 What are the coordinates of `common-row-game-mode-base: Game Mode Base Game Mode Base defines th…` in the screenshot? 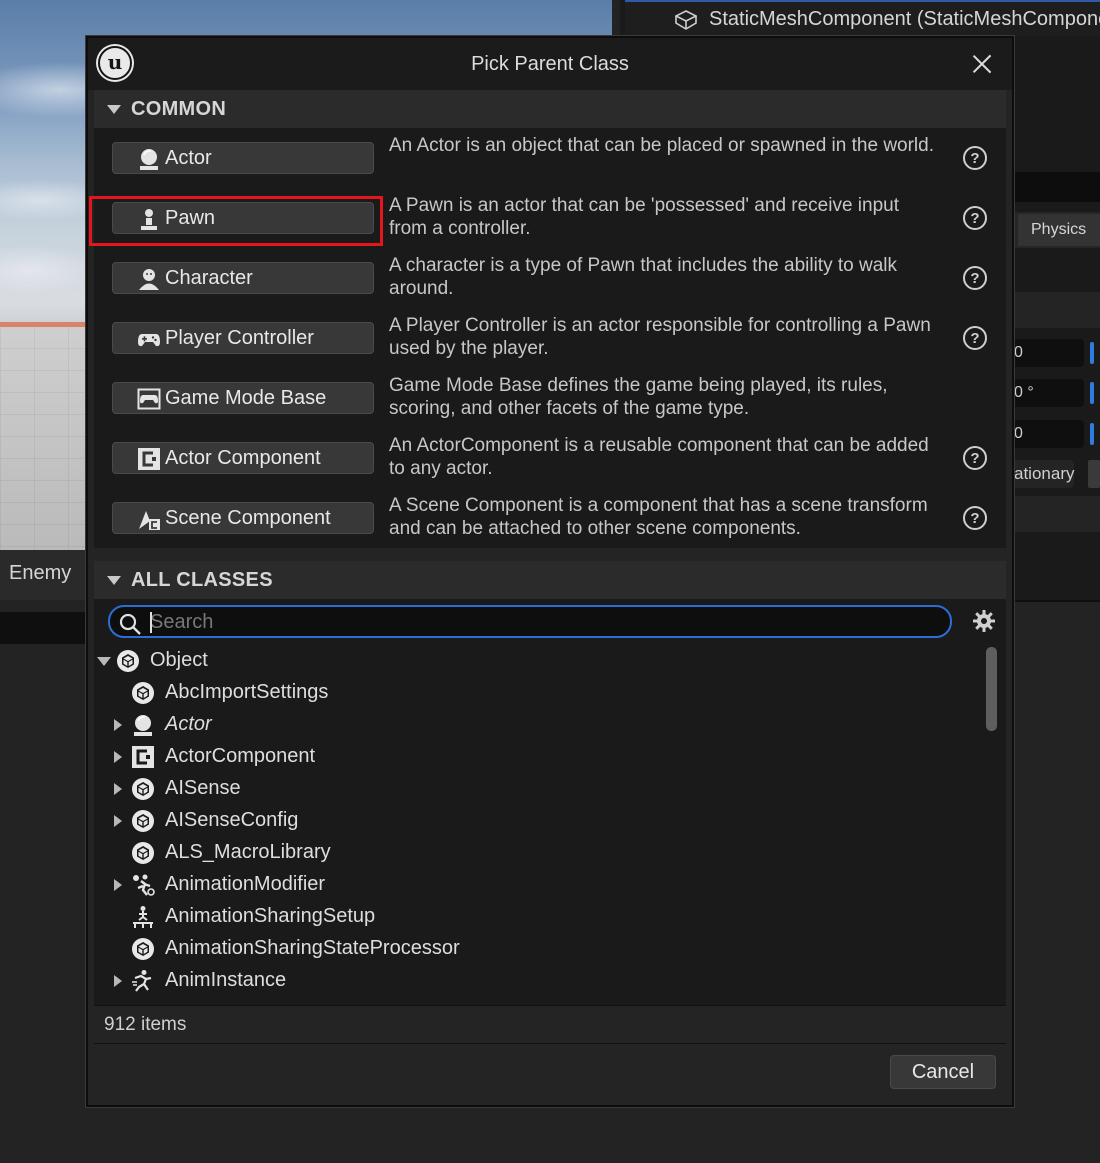 It's located at (550, 398).